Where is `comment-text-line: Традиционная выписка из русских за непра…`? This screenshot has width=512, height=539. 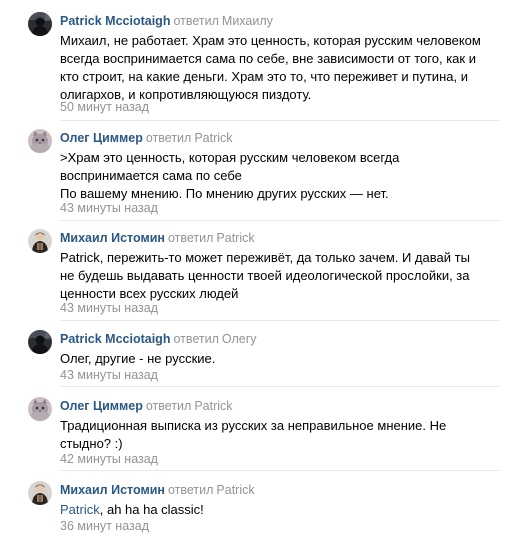
comment-text-line: Традиционная выписка из русских за непра… is located at coordinates (253, 425).